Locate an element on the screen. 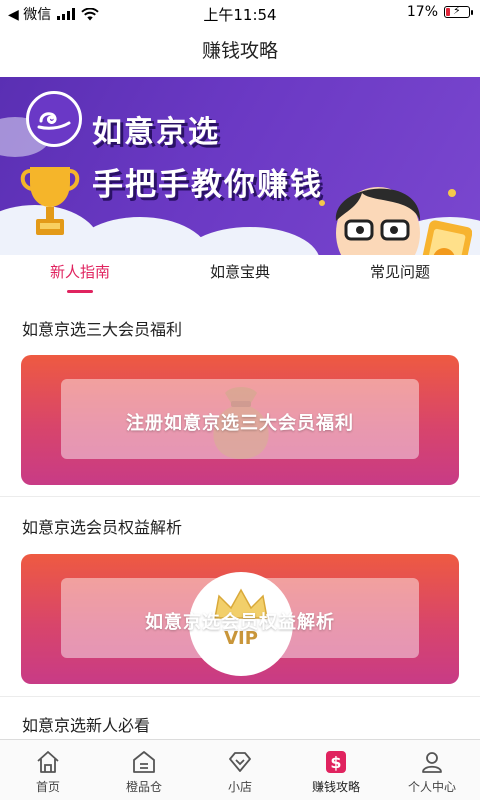 Image resolution: width=480 pixels, height=800 pixels. brand-logo-icon is located at coordinates (54, 119).